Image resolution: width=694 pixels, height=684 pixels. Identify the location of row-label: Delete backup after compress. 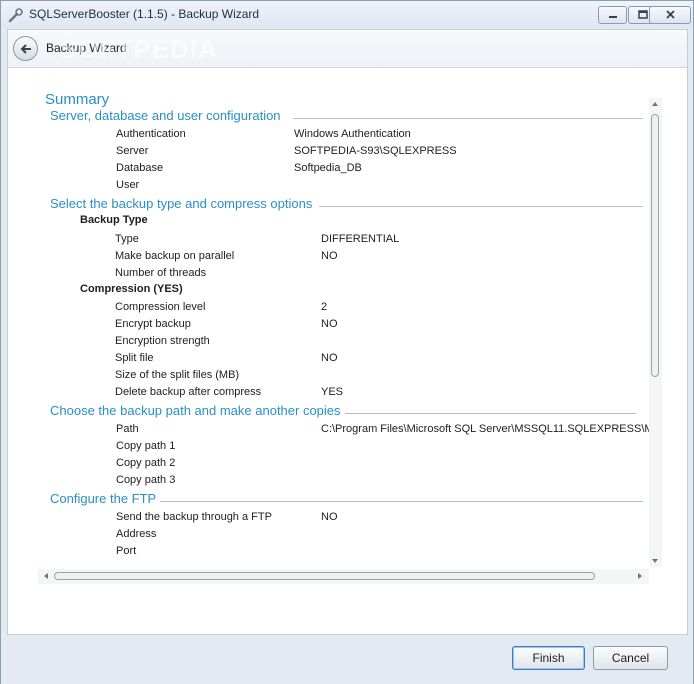
(188, 392).